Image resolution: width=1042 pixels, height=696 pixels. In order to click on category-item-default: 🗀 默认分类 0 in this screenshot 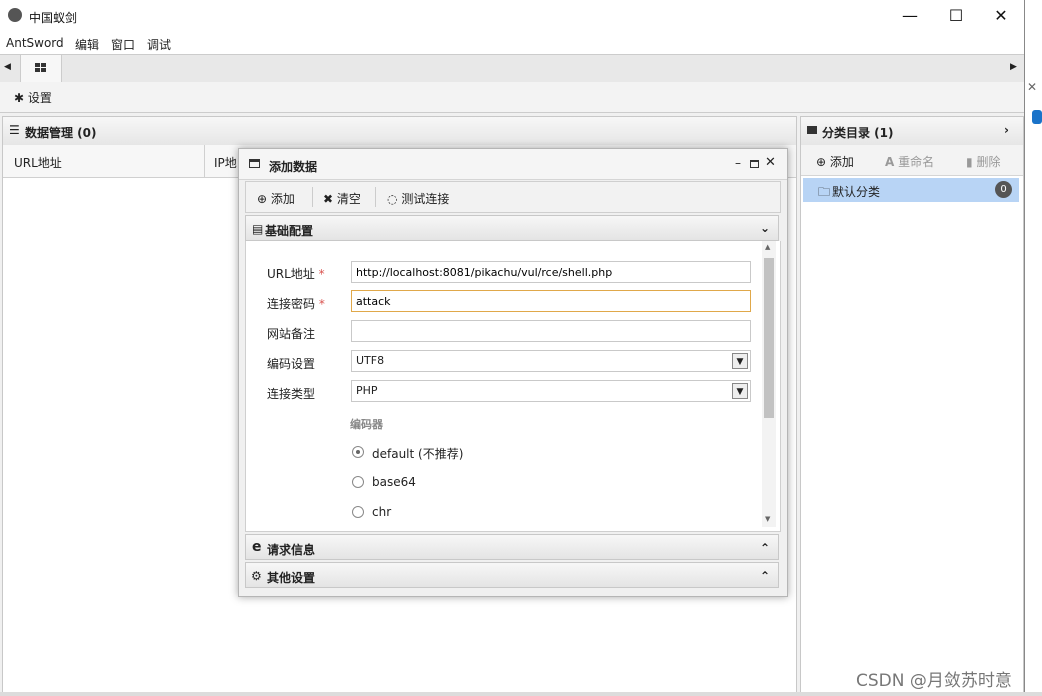, I will do `click(911, 190)`.